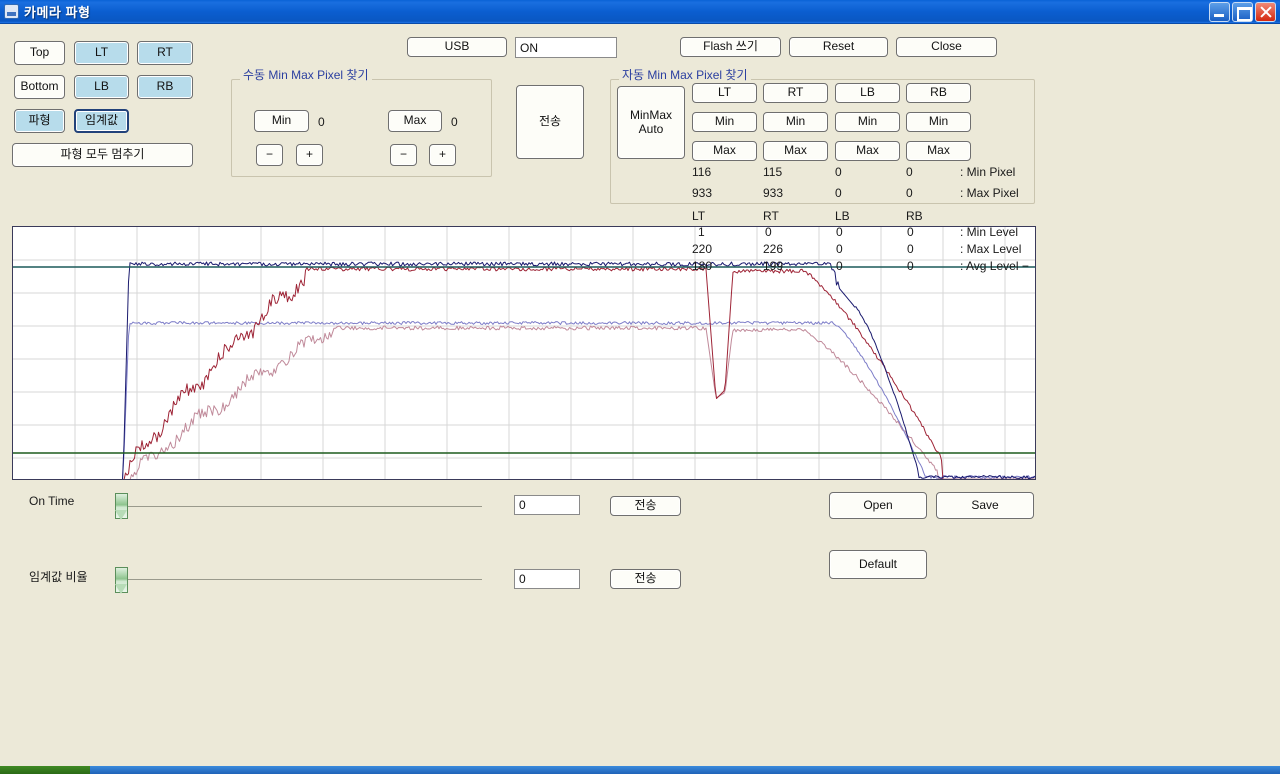  What do you see at coordinates (838, 172) in the screenshot?
I see `min-pixel-lb-value: 0` at bounding box center [838, 172].